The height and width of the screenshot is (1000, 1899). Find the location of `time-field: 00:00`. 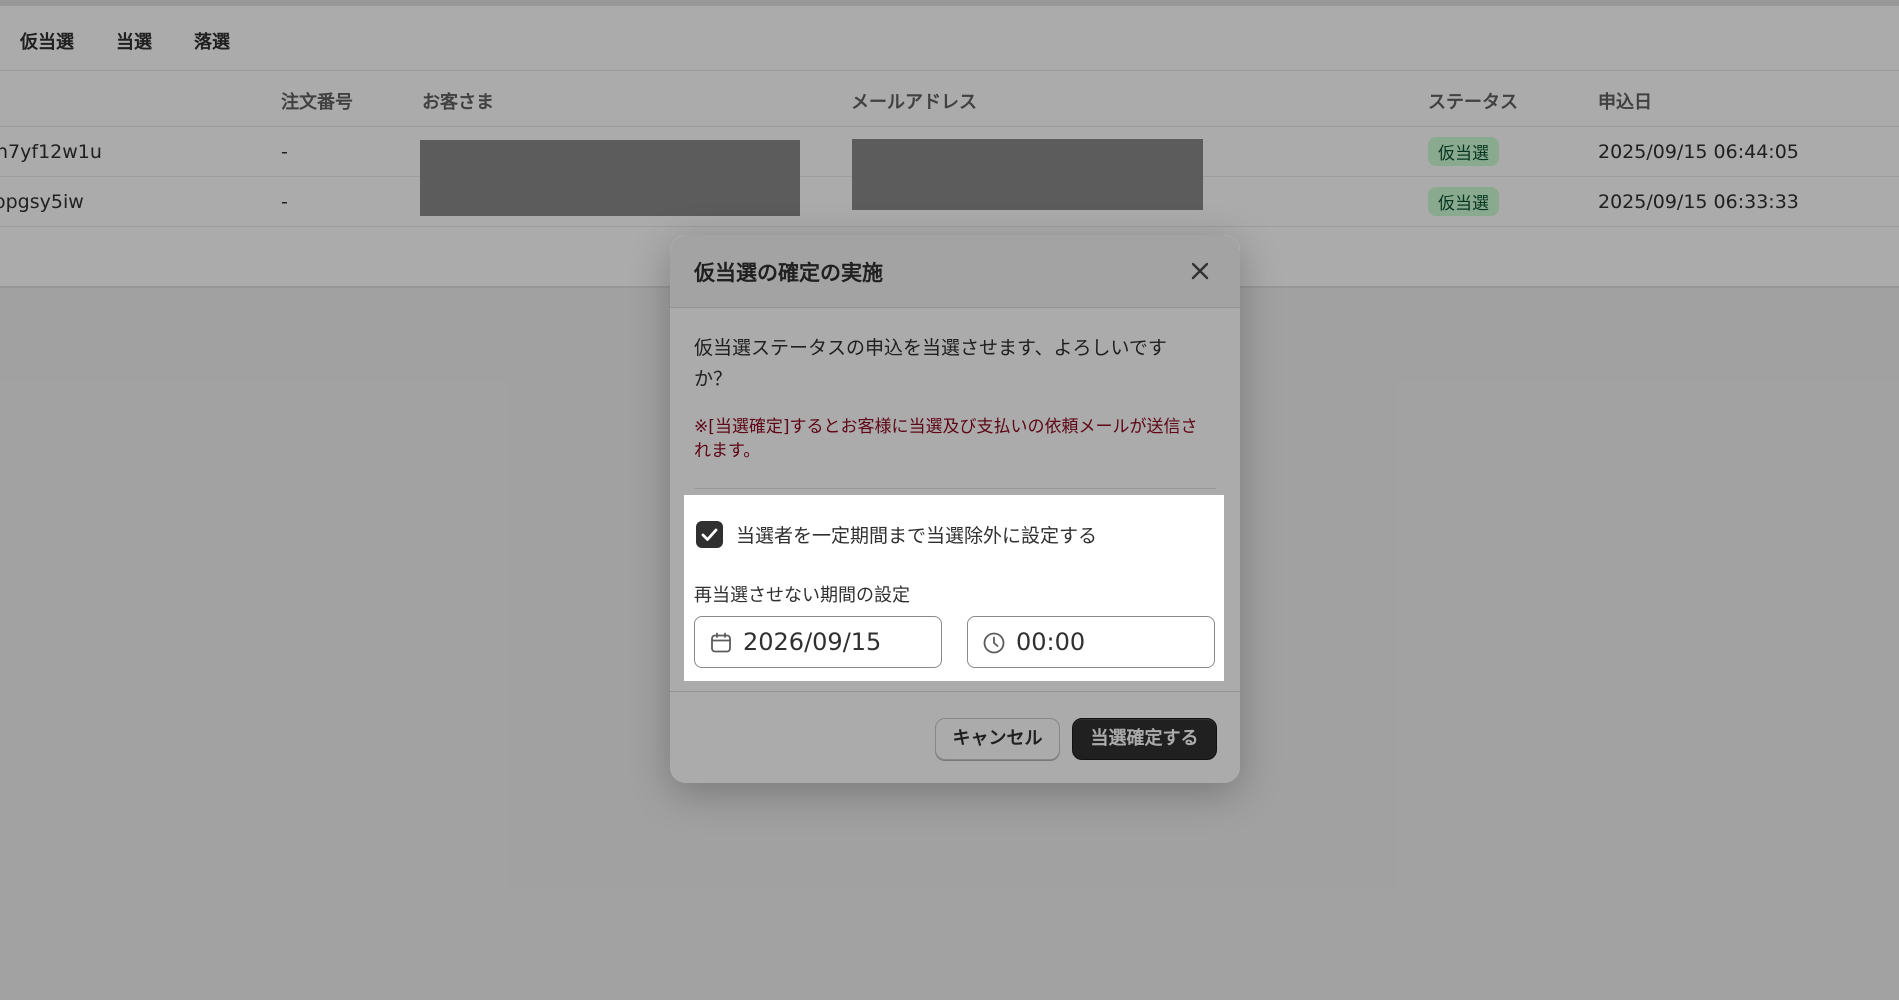

time-field: 00:00 is located at coordinates (1091, 642).